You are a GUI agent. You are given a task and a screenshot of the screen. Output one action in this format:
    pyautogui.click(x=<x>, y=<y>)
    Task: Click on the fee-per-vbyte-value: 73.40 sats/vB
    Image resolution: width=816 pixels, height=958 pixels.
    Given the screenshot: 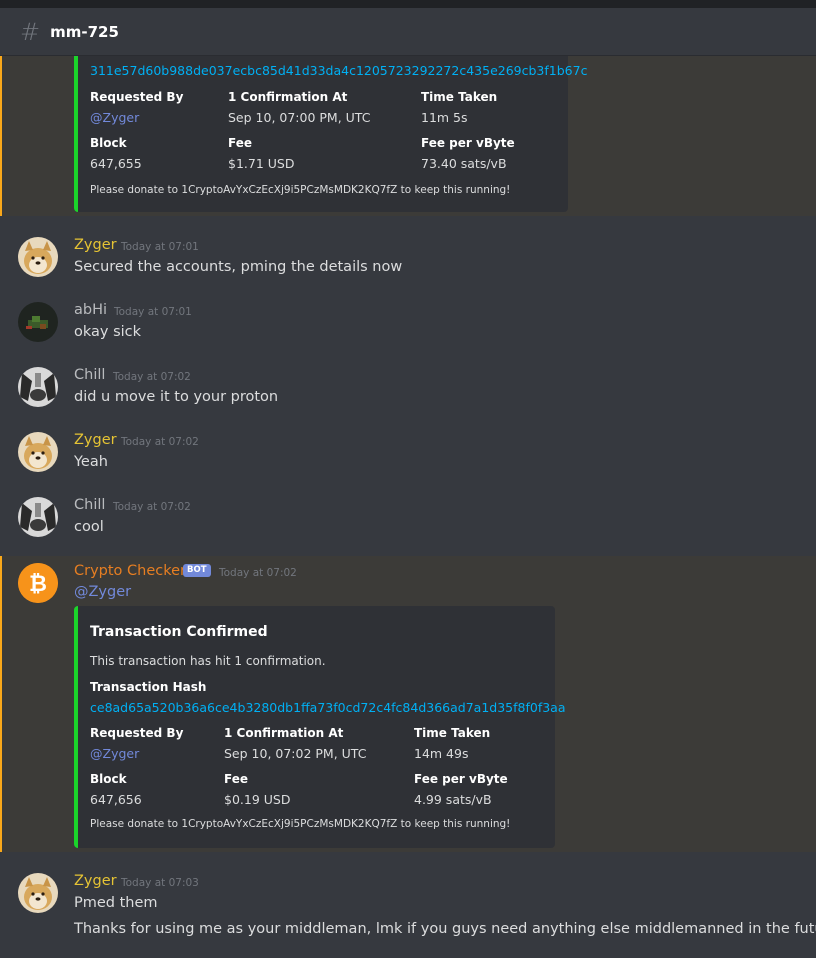 What is the action you would take?
    pyautogui.click(x=464, y=163)
    